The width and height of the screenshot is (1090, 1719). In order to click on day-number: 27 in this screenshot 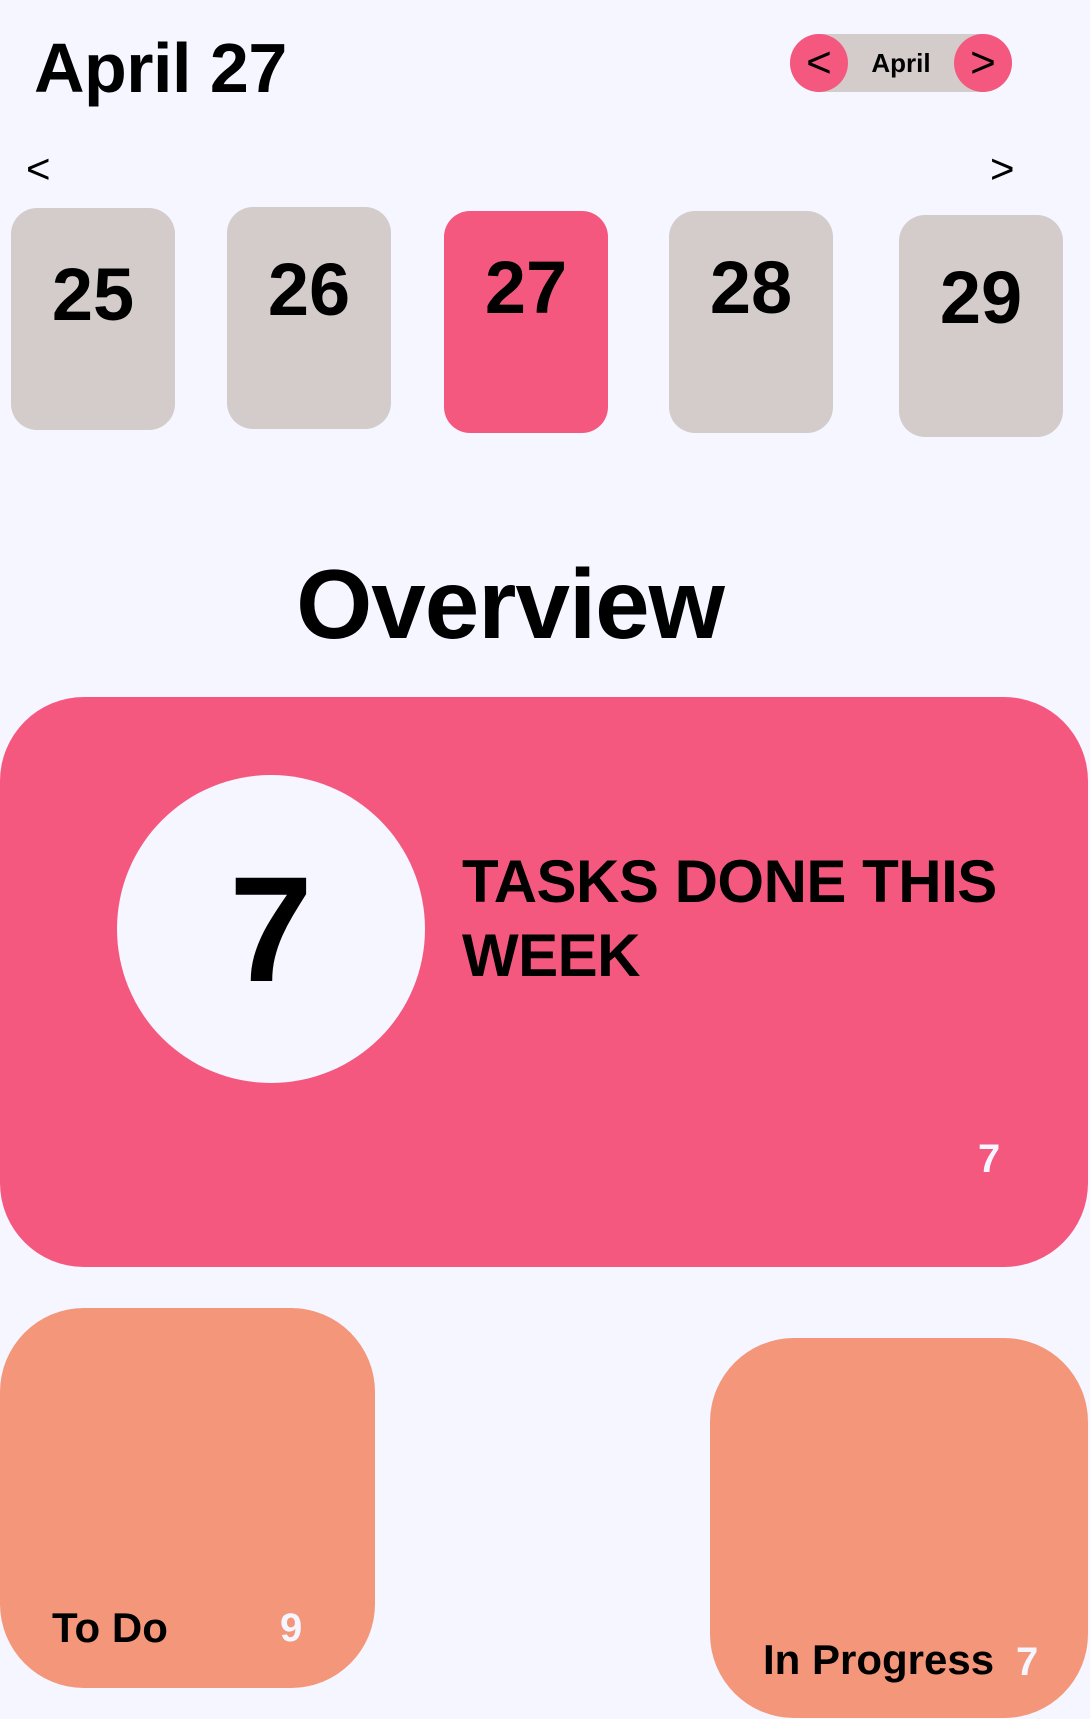, I will do `click(526, 287)`.